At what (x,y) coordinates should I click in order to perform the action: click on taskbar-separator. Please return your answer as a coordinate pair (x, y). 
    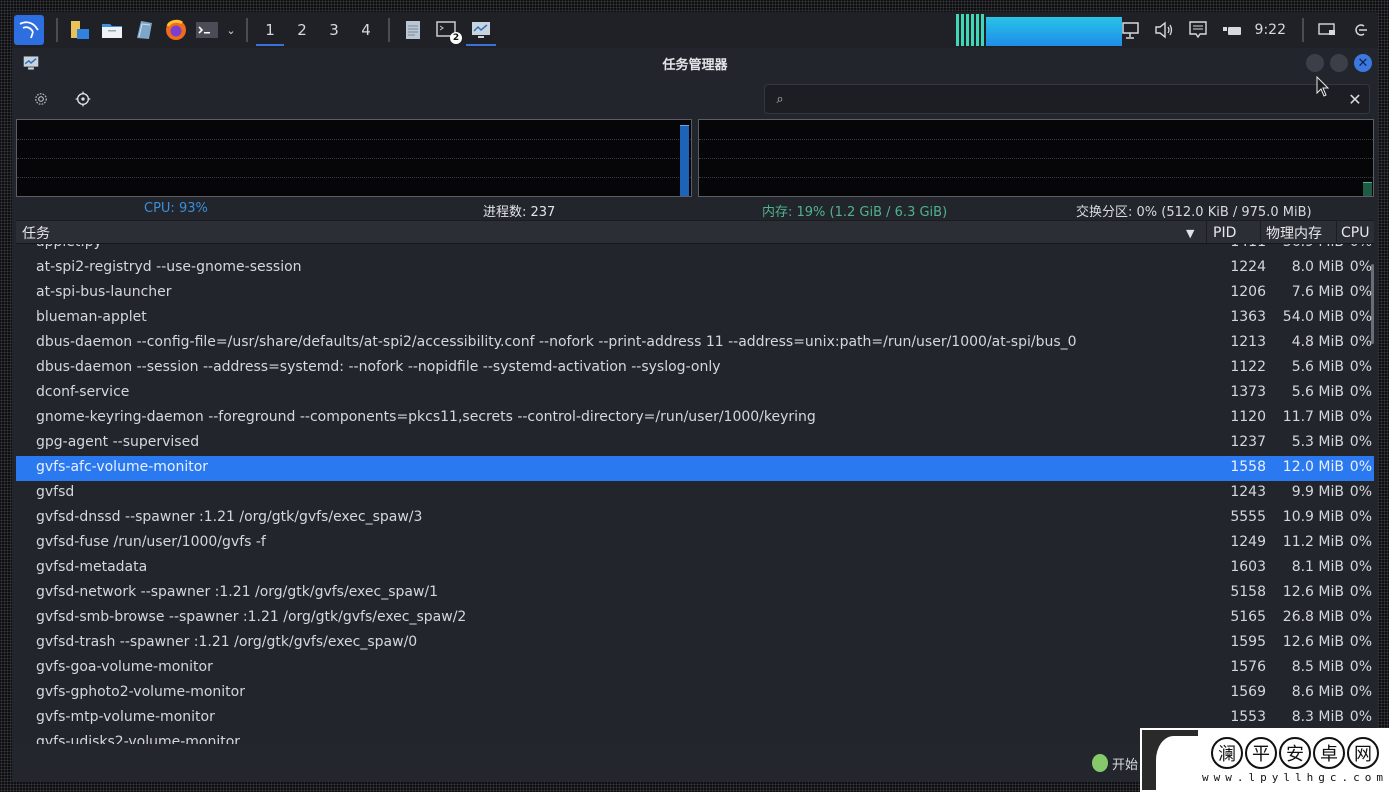
    Looking at the image, I should click on (389, 30).